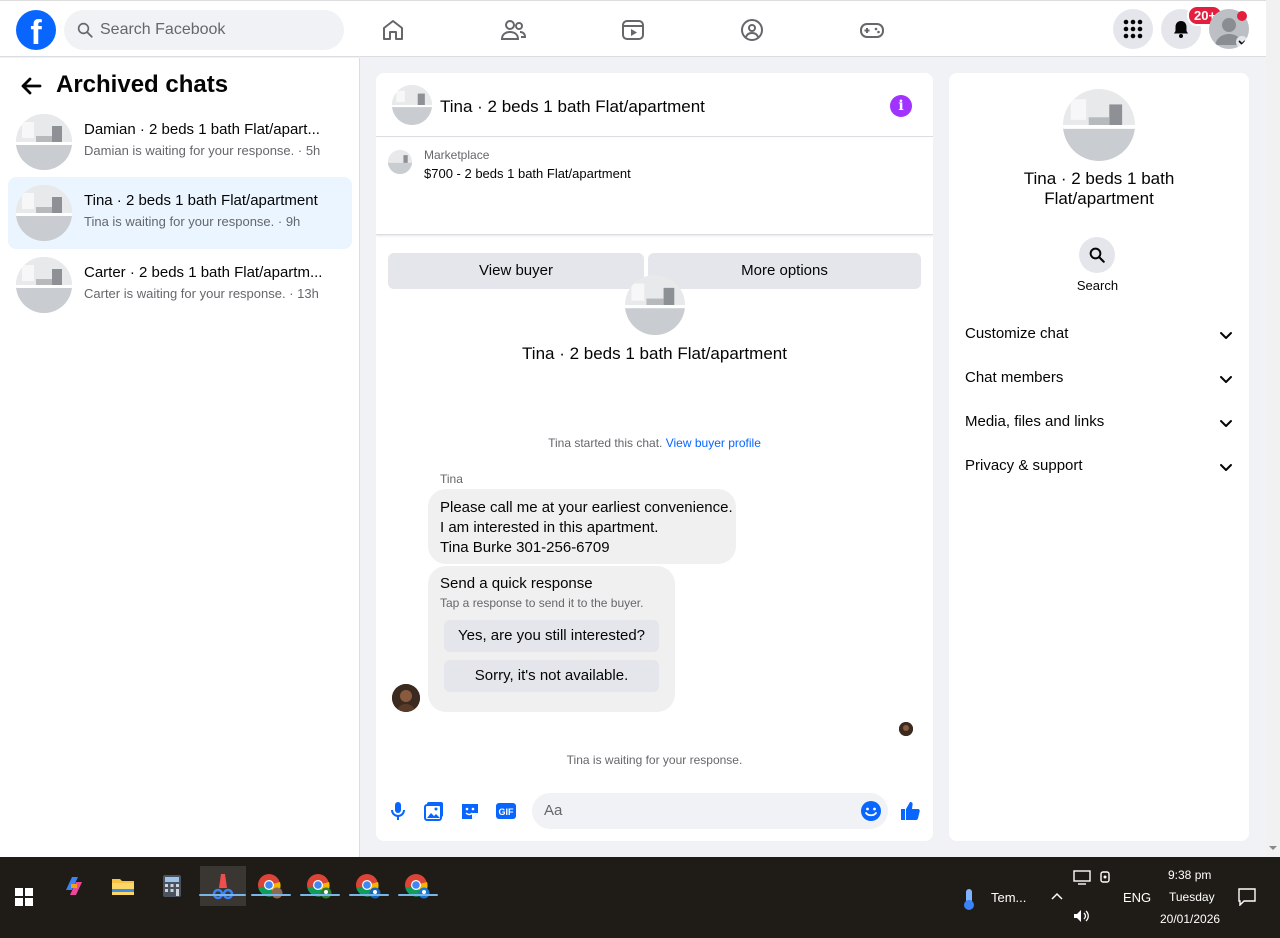  What do you see at coordinates (1242, 16) in the screenshot?
I see `account-status-dot` at bounding box center [1242, 16].